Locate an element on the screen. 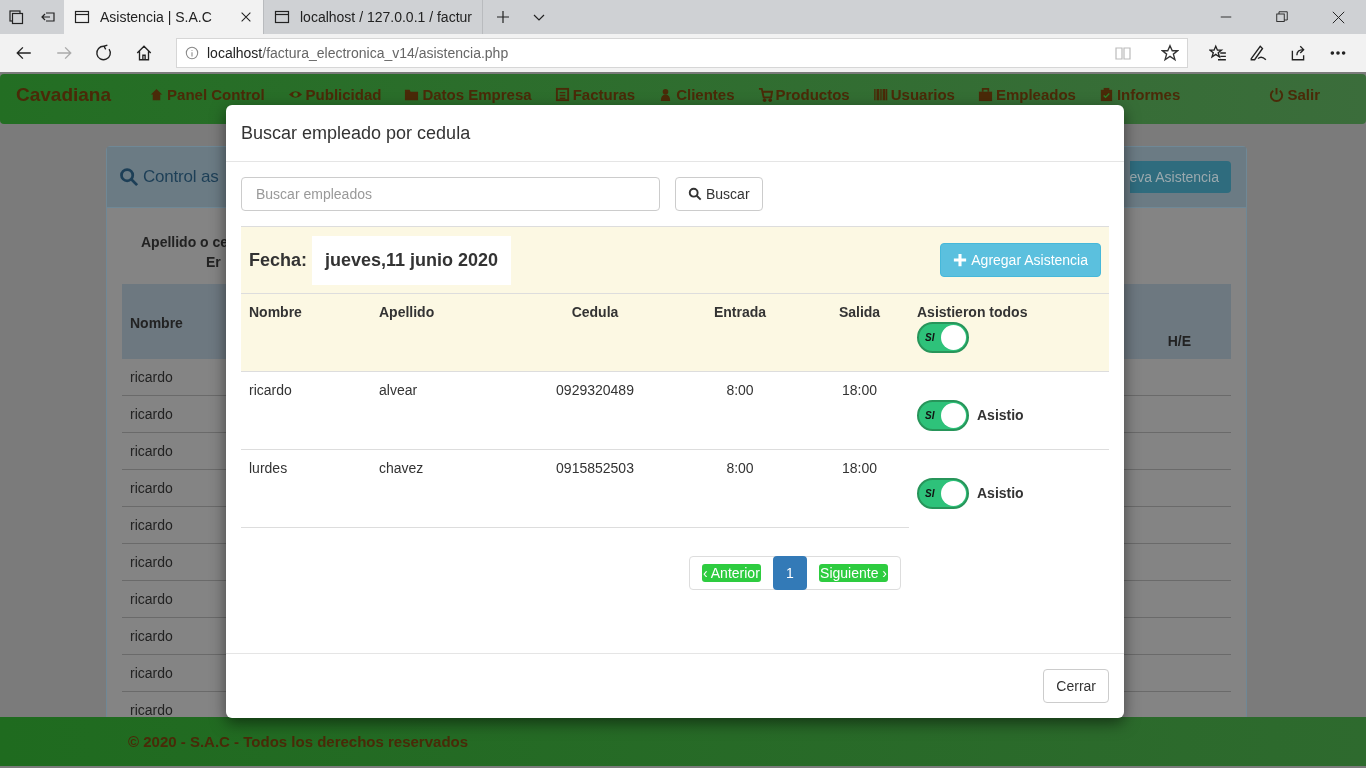 This screenshot has height=768, width=1366. back-icon is located at coordinates (24, 53).